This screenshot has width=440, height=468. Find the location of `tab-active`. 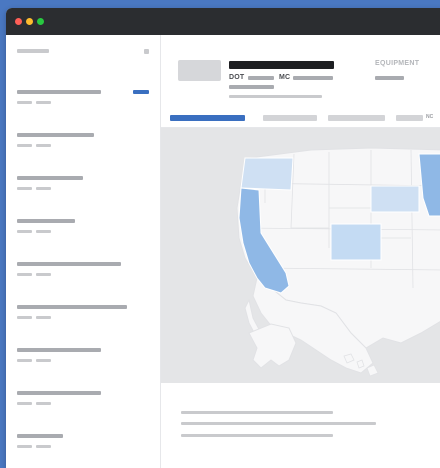

tab-active is located at coordinates (207, 118).